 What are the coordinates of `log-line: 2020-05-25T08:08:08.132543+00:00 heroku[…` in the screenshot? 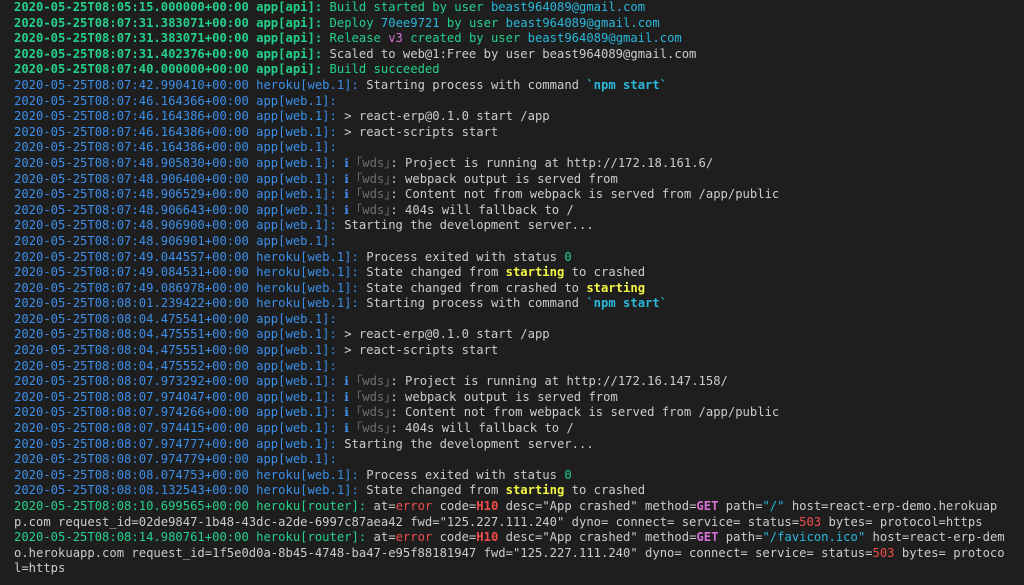 It's located at (519, 491).